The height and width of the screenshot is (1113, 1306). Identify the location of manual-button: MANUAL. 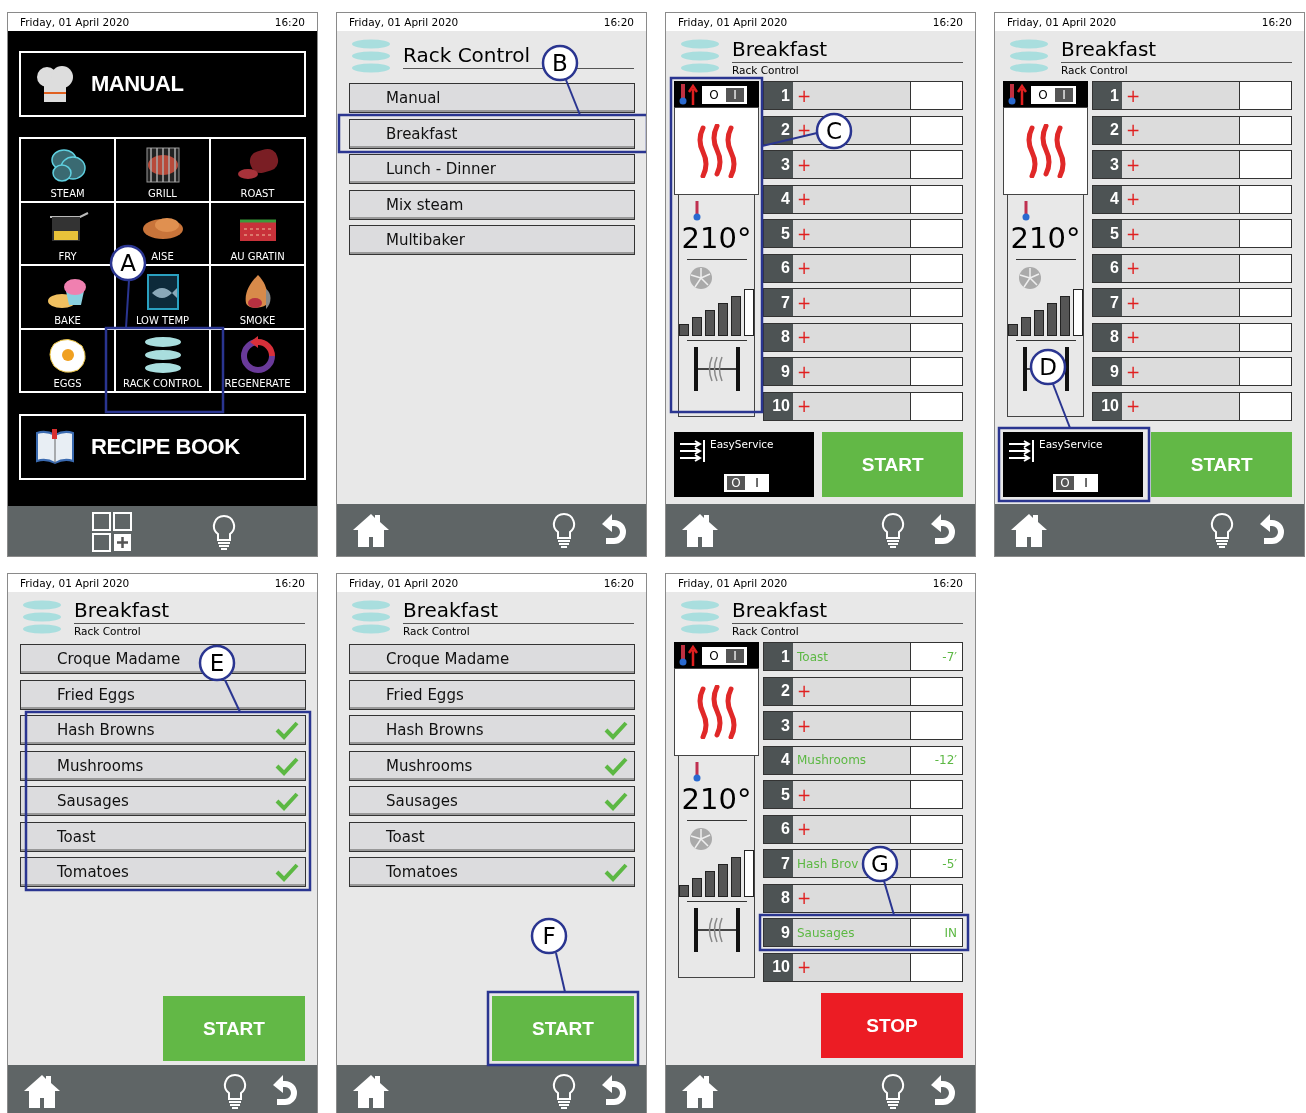
(162, 84).